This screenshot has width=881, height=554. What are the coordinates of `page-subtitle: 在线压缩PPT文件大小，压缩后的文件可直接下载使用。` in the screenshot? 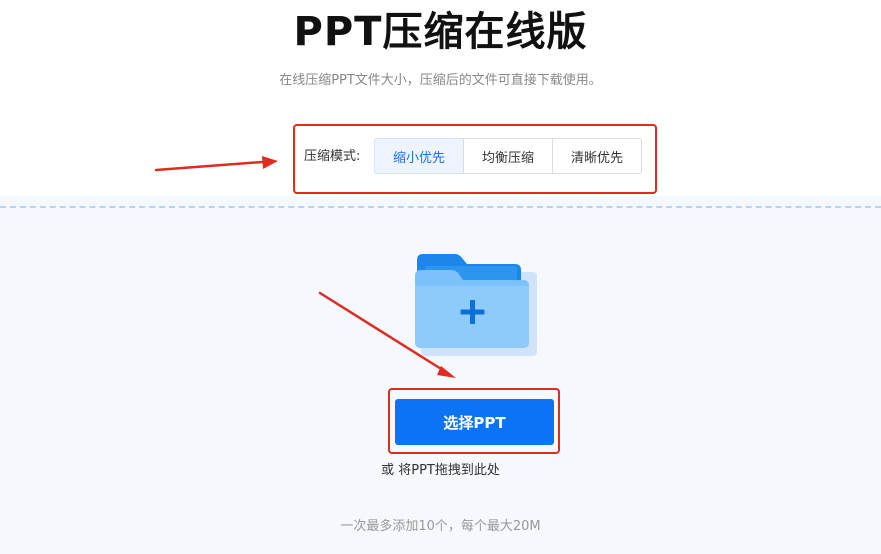 It's located at (440, 80).